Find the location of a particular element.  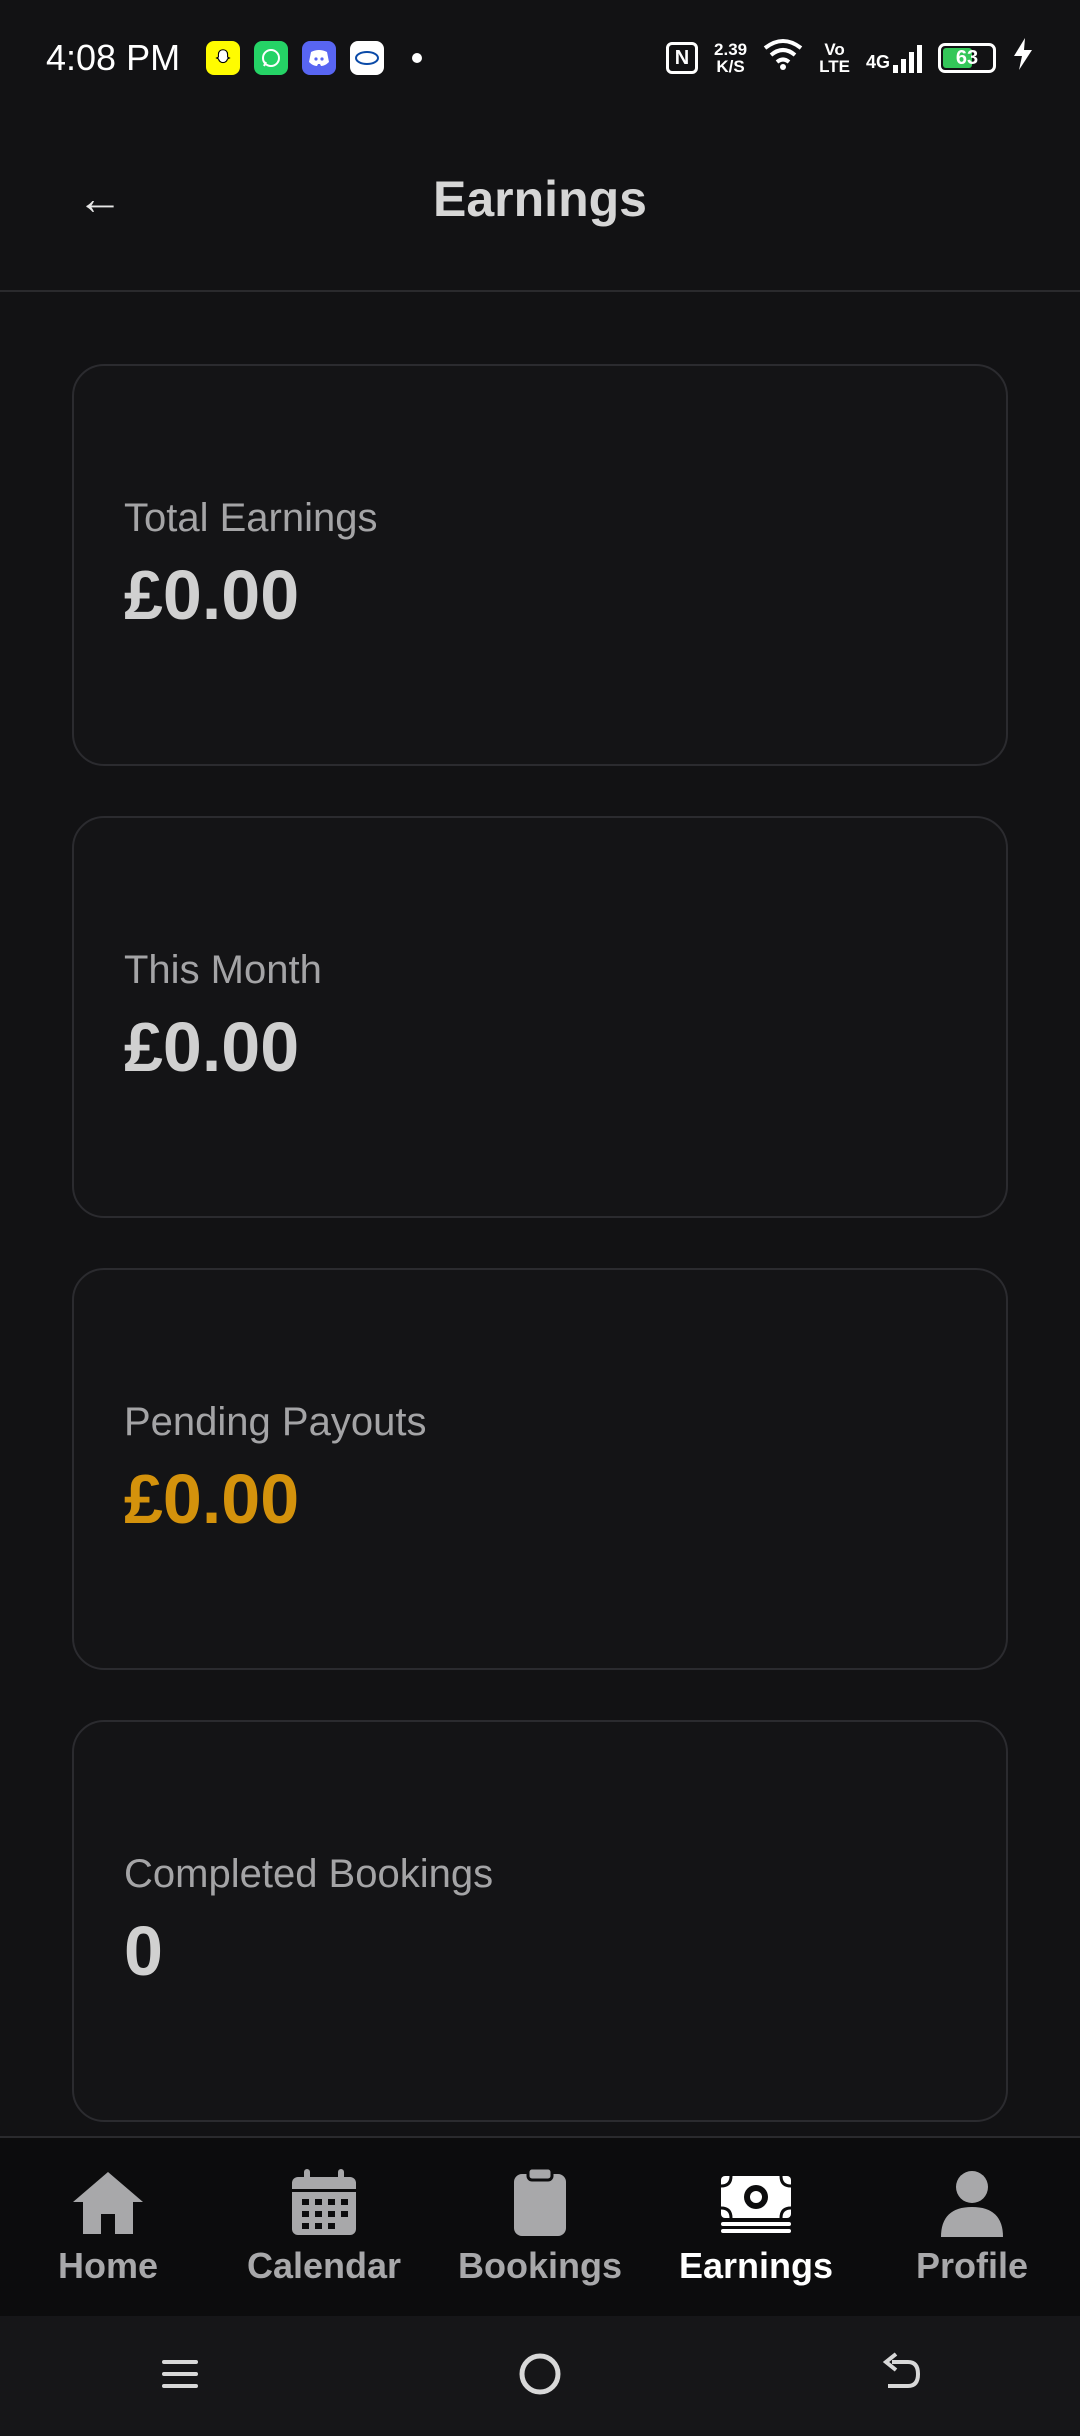

nav-label: Bookings is located at coordinates (539, 2265).